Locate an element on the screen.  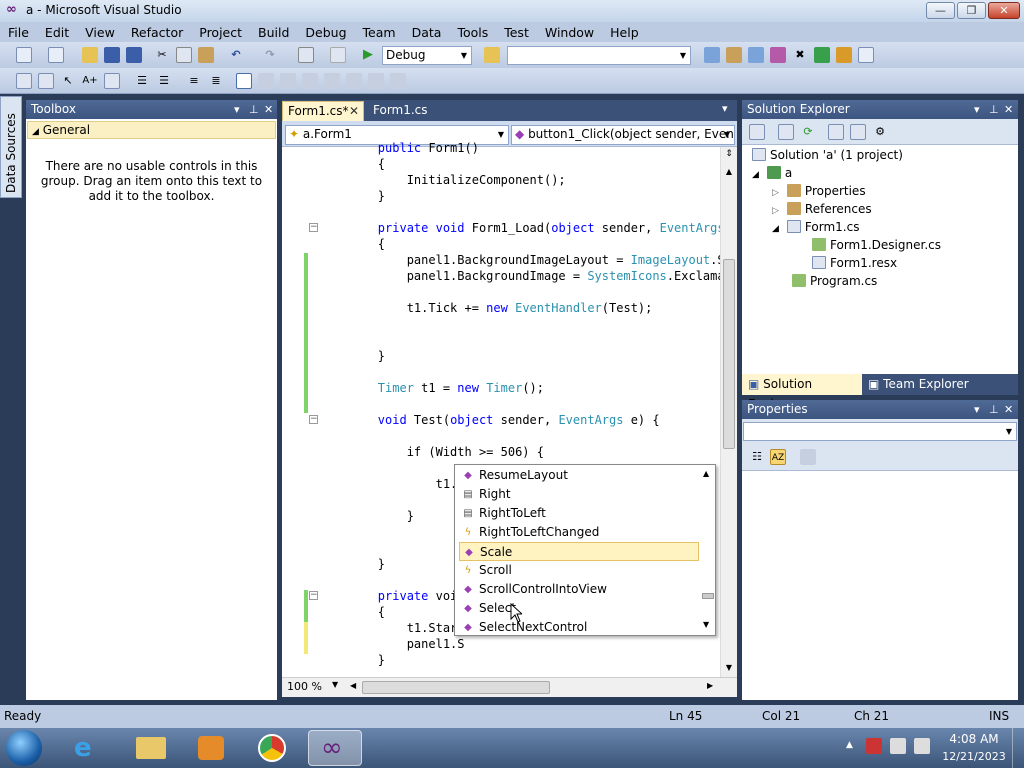
save-all-icon is located at coordinates (134, 55).